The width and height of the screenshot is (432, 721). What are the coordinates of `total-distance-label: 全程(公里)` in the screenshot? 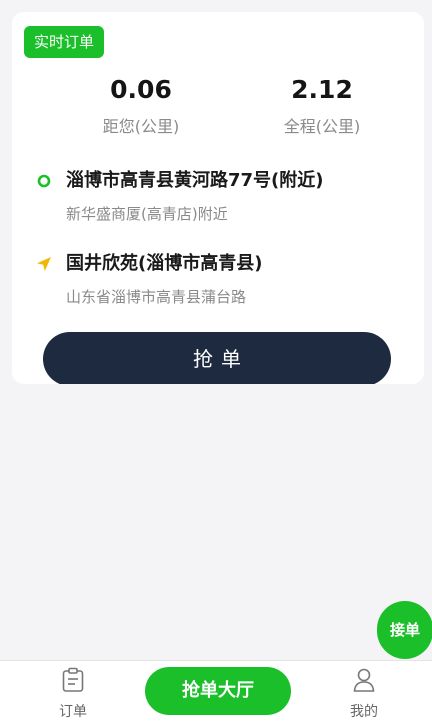 It's located at (322, 126).